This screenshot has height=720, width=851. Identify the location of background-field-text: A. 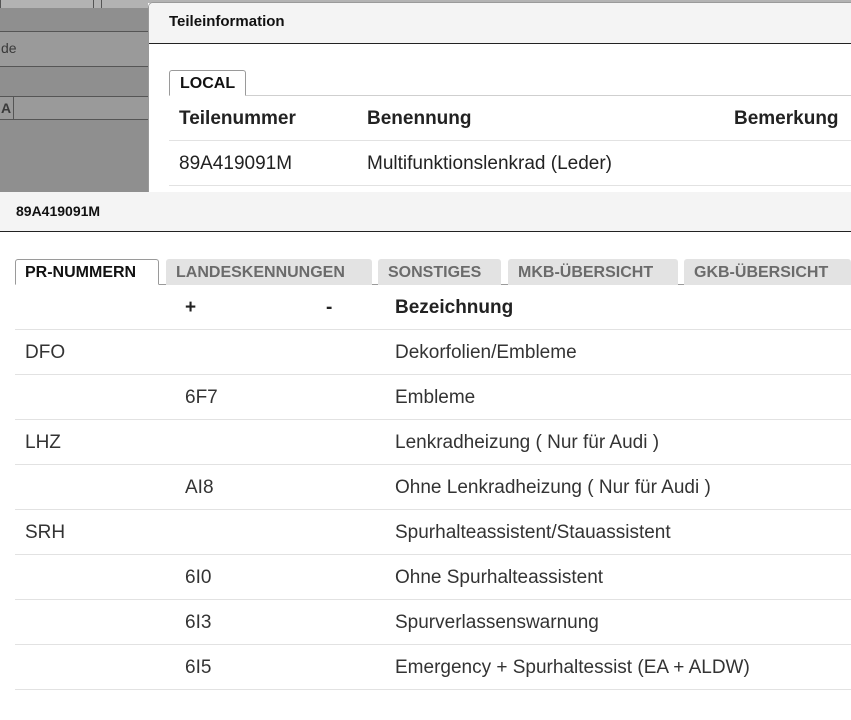
(6, 108).